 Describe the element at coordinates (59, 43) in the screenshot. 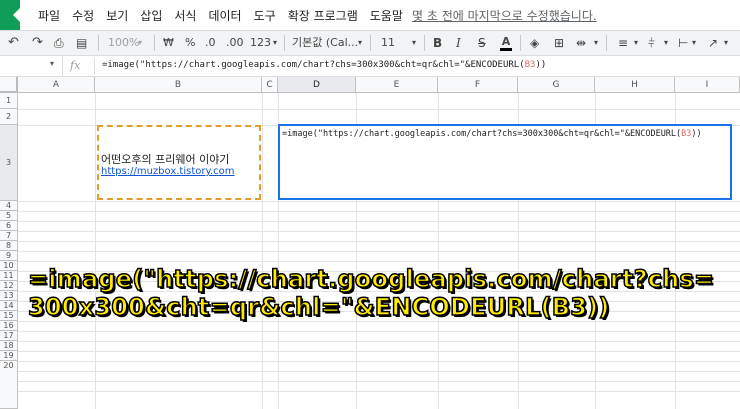

I see `print-icon: ⎙` at that location.